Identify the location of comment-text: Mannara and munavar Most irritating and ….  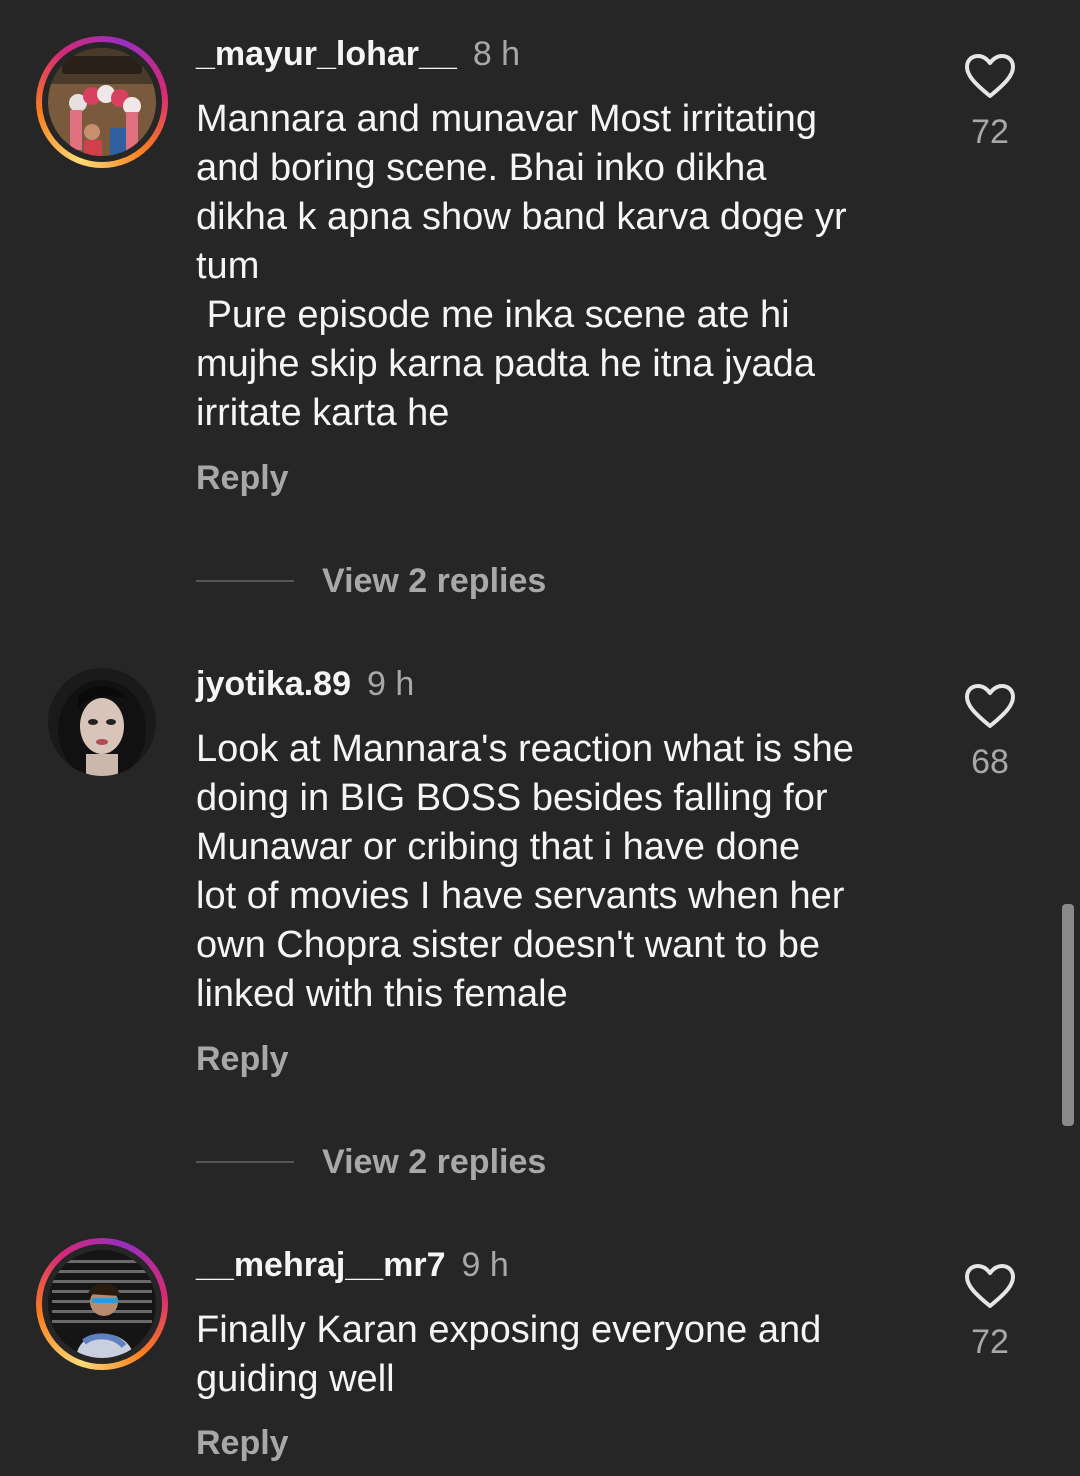
(521, 266).